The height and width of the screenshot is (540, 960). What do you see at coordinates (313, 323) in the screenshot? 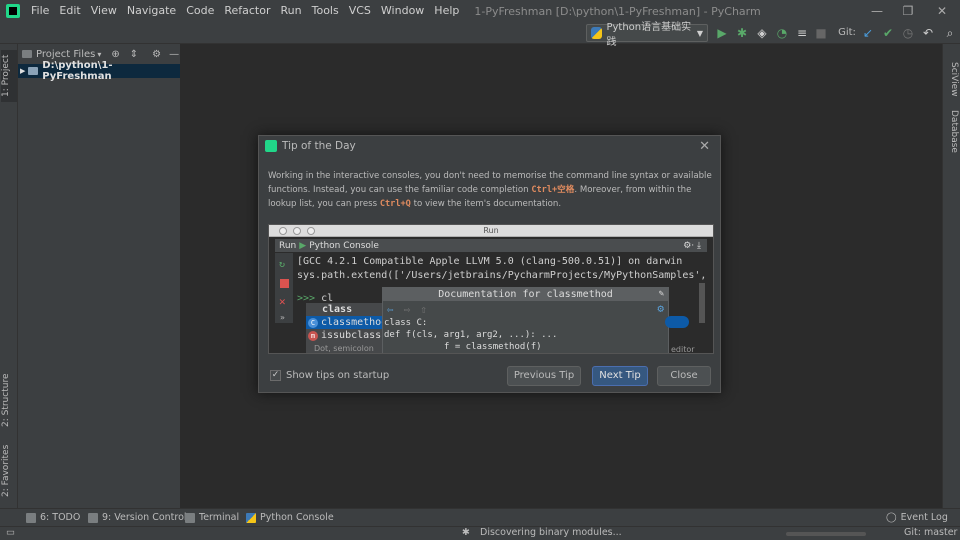
I see `class-icon: C` at bounding box center [313, 323].